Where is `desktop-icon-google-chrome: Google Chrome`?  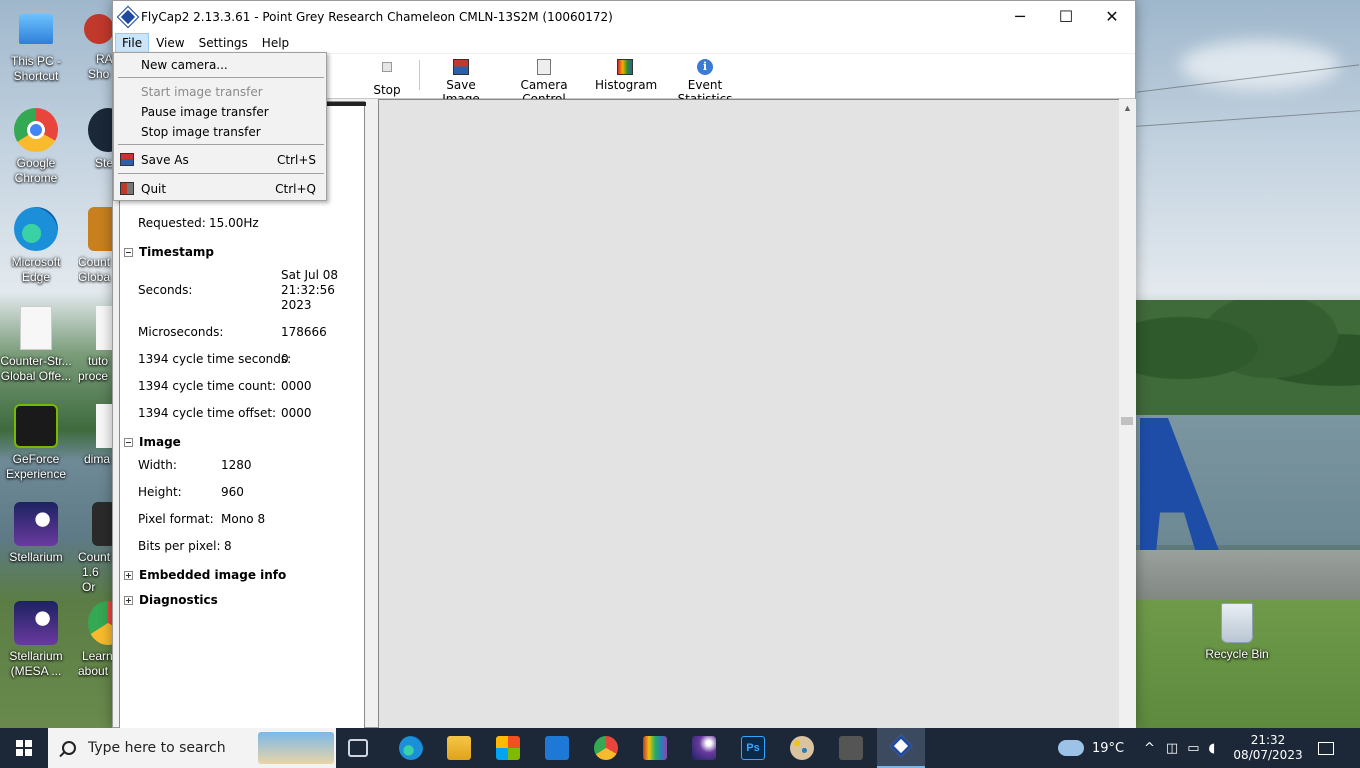 desktop-icon-google-chrome: Google Chrome is located at coordinates (37, 147).